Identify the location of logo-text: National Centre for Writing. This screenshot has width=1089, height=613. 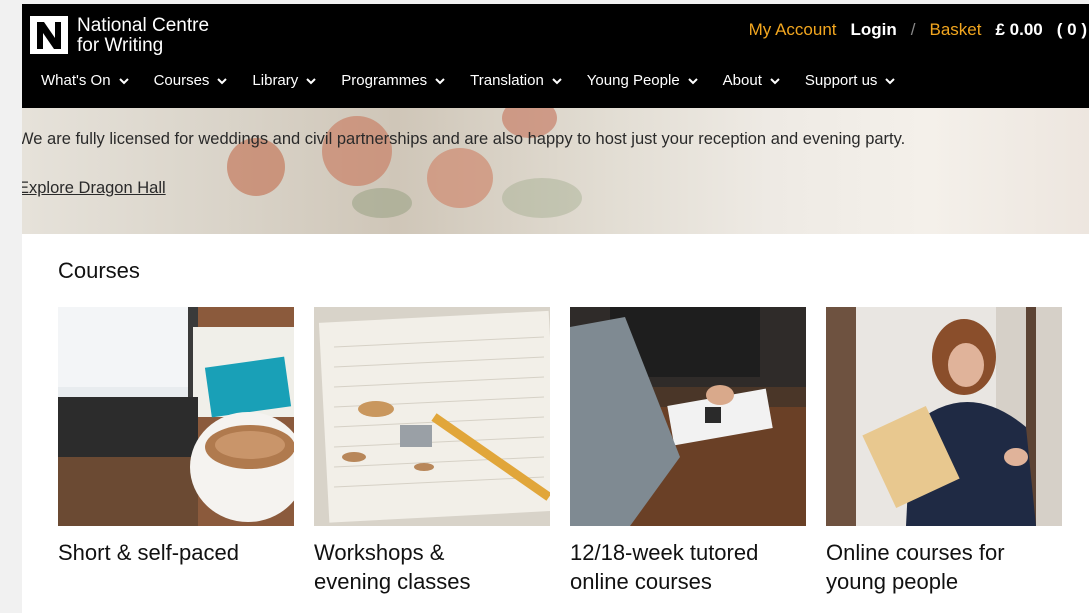
(143, 36).